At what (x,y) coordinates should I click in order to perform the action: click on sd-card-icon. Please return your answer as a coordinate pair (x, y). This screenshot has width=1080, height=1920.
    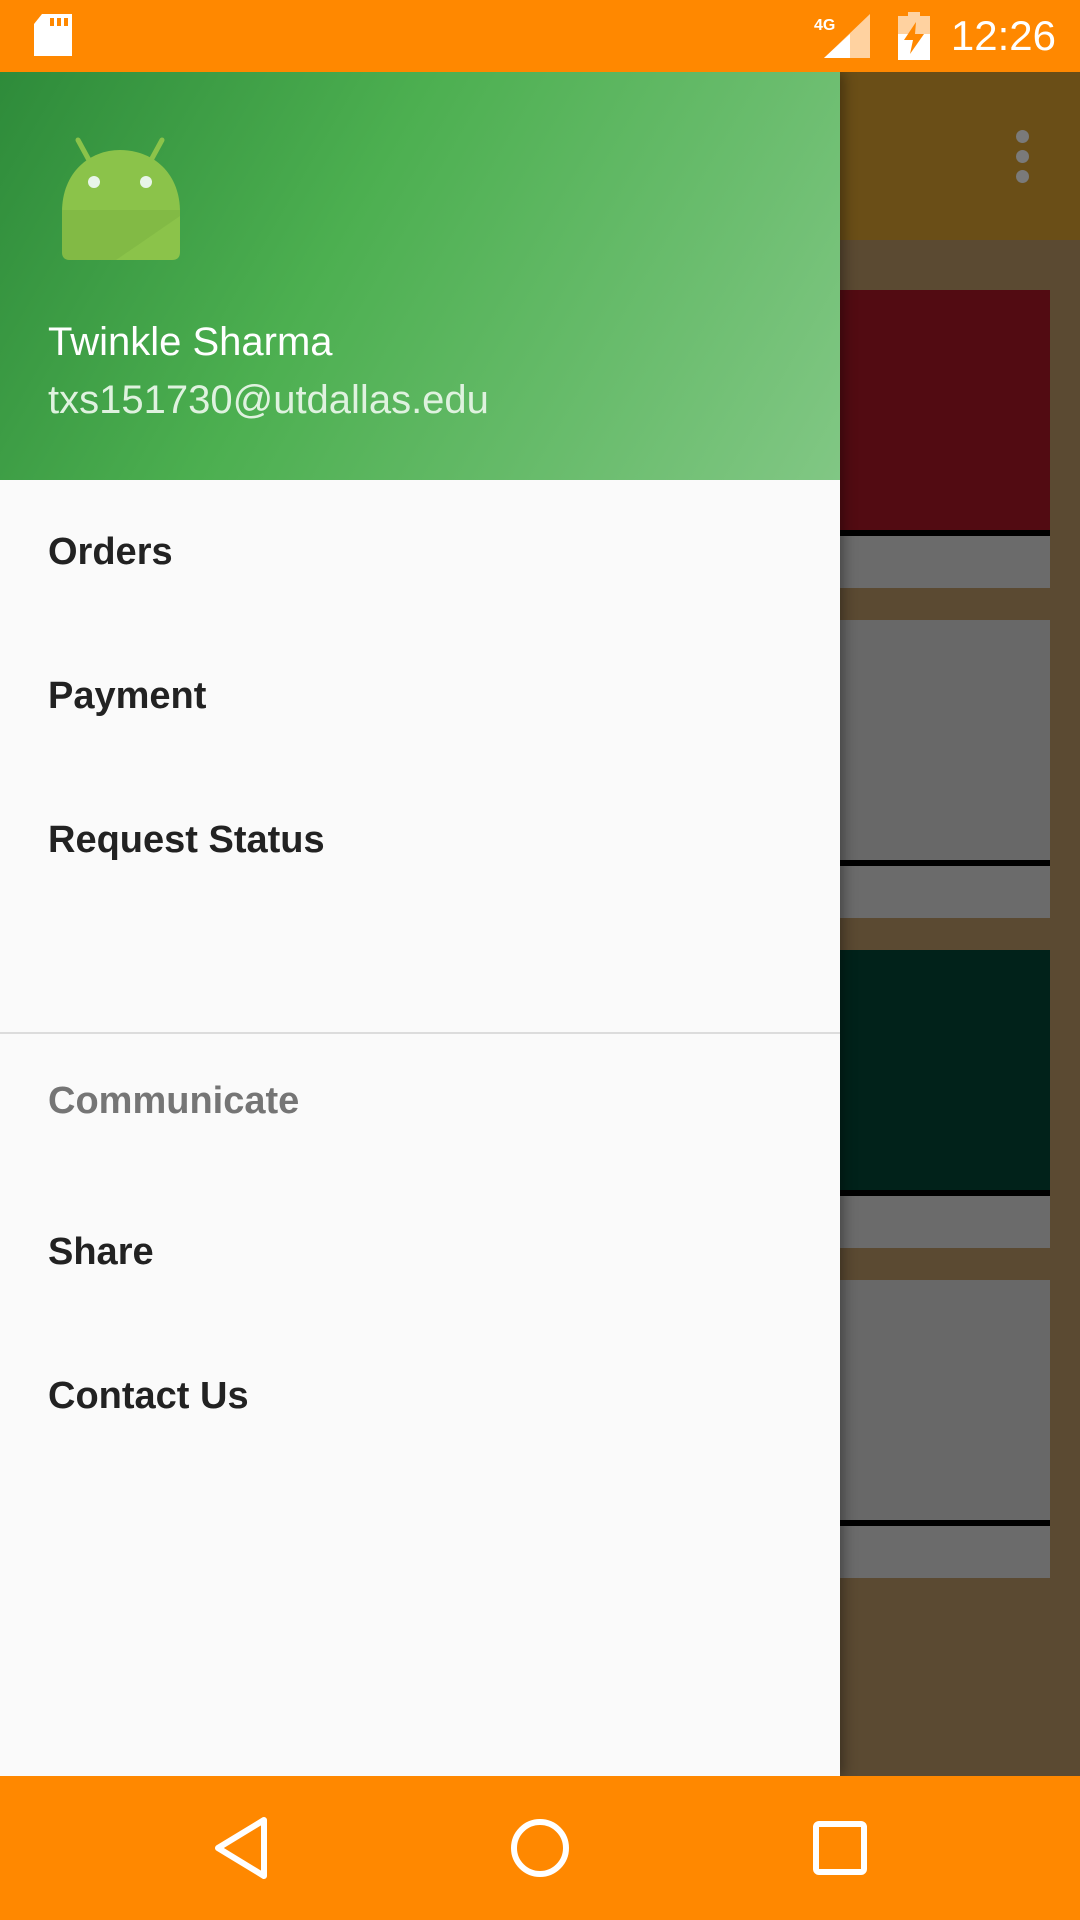
    Looking at the image, I should click on (53, 35).